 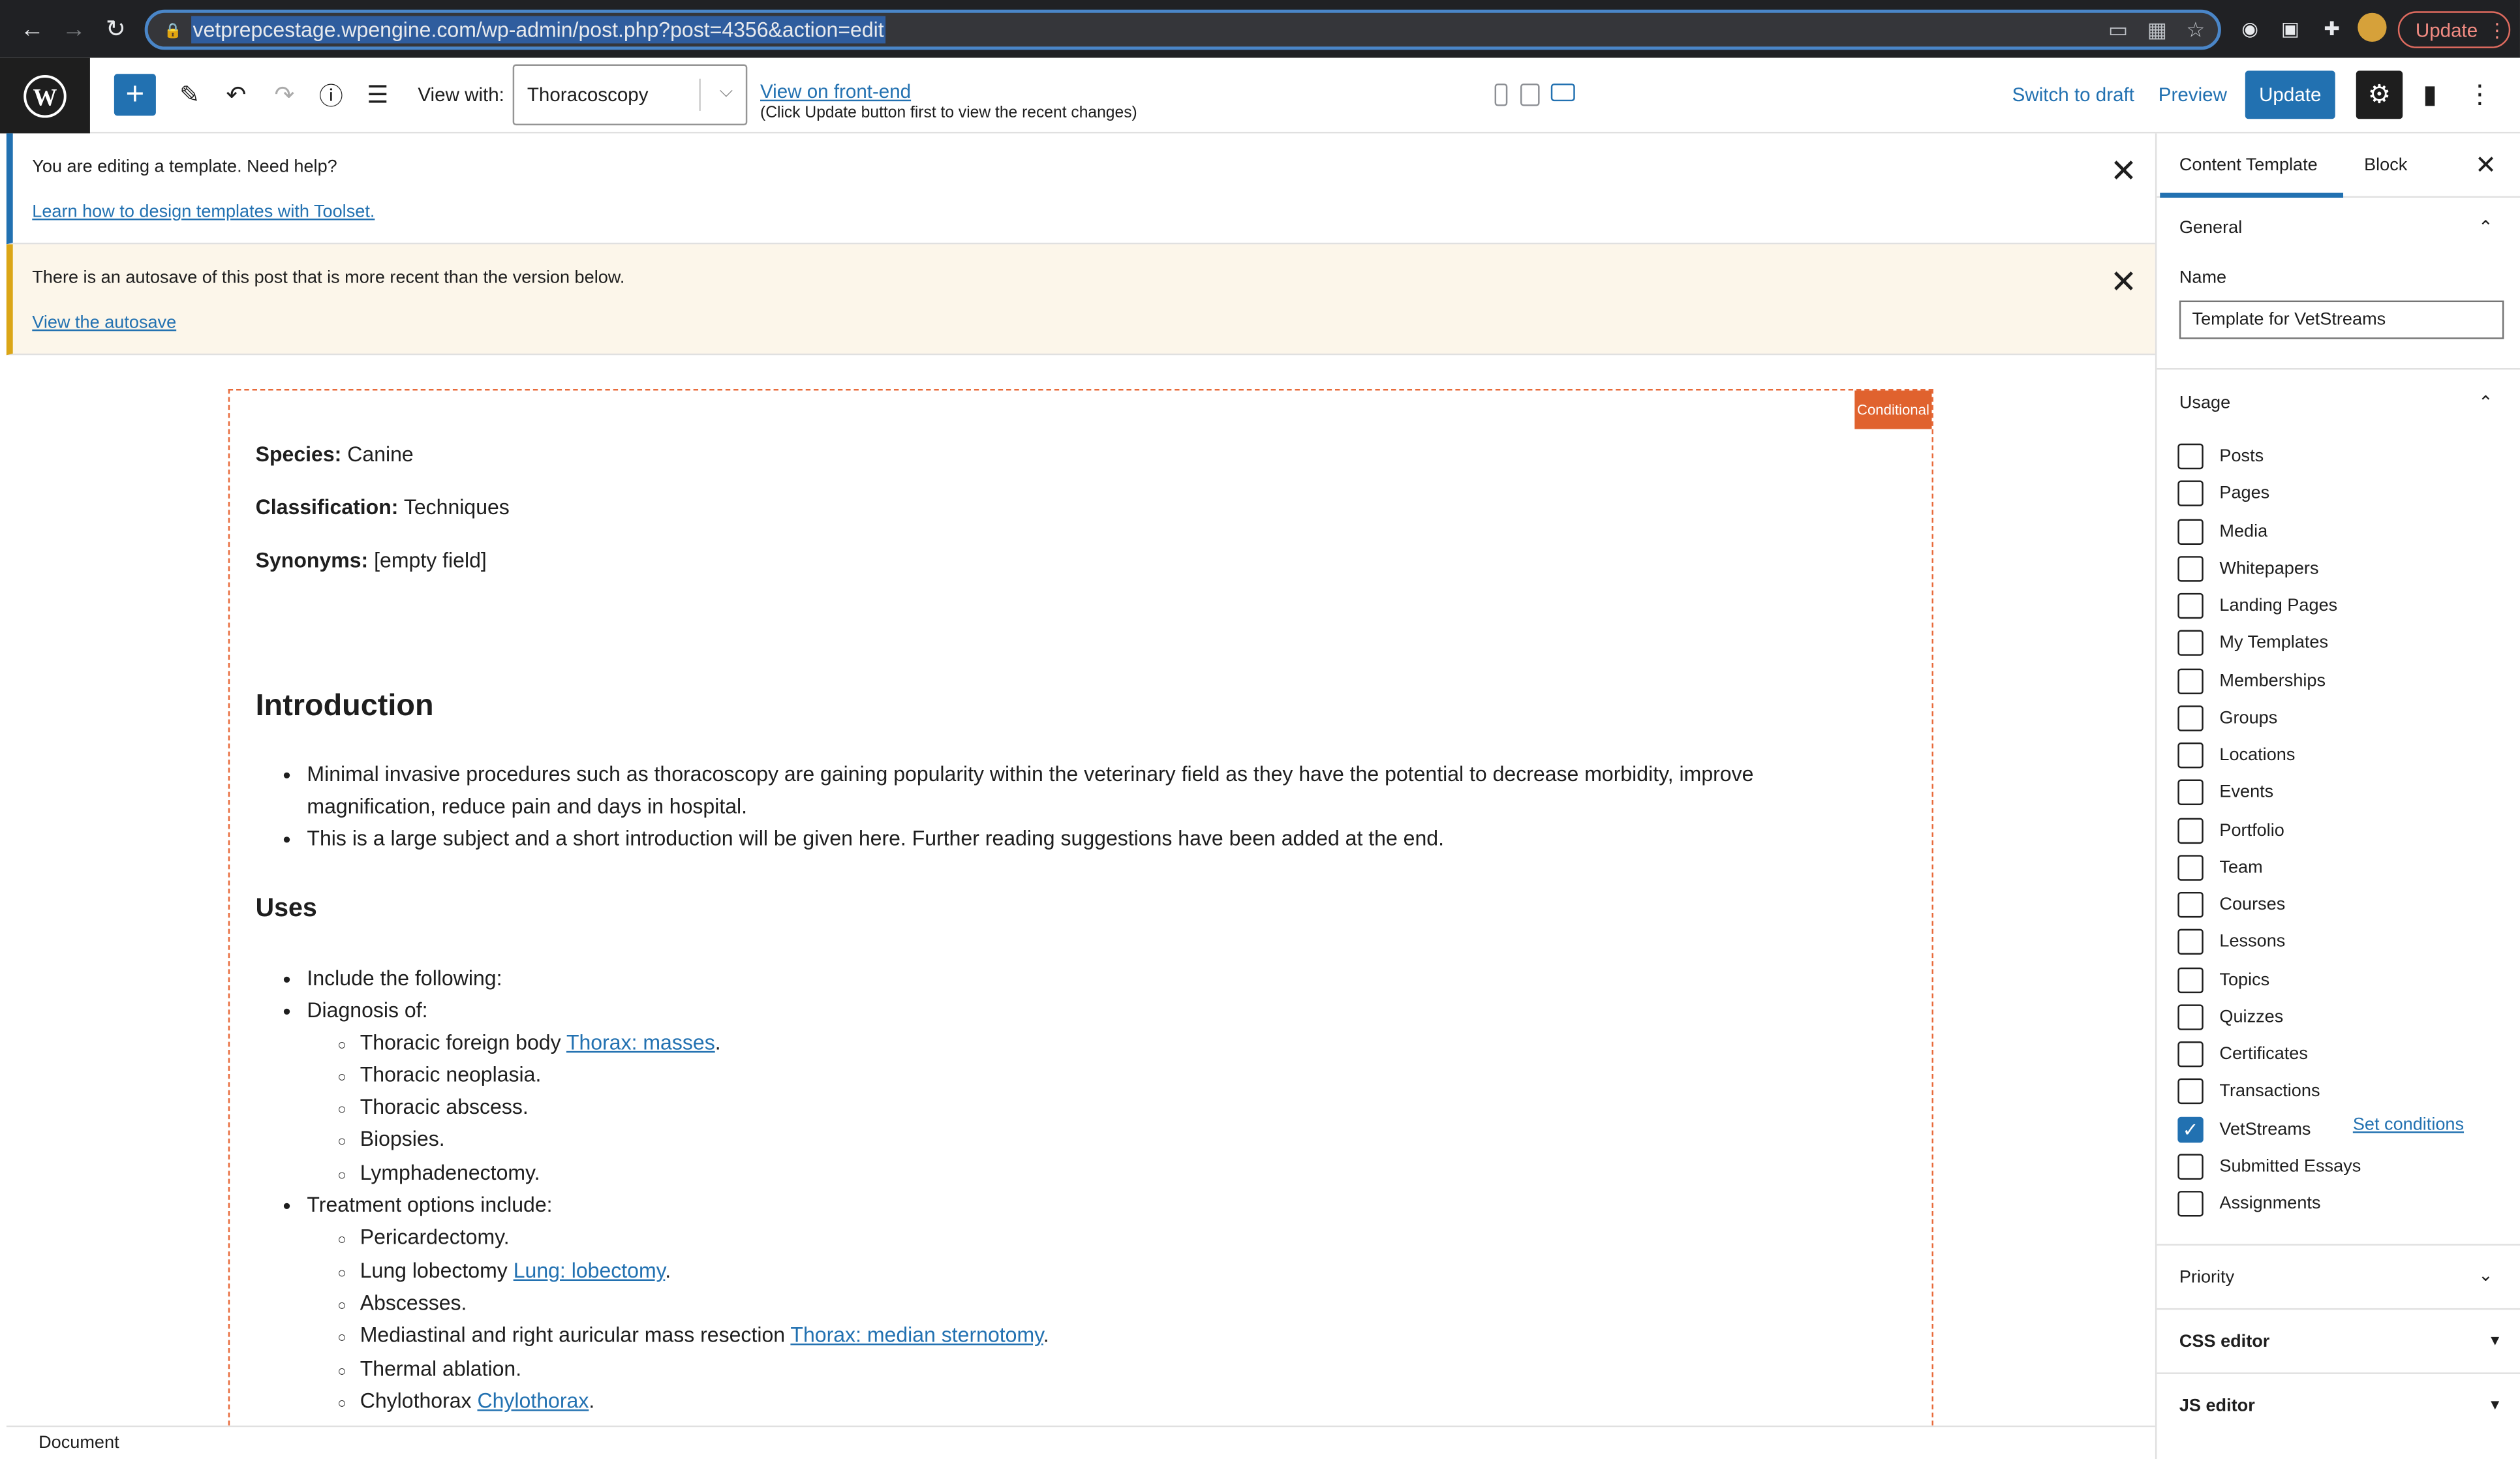 I want to click on usage-option: Transactions, so click(x=2248, y=1091).